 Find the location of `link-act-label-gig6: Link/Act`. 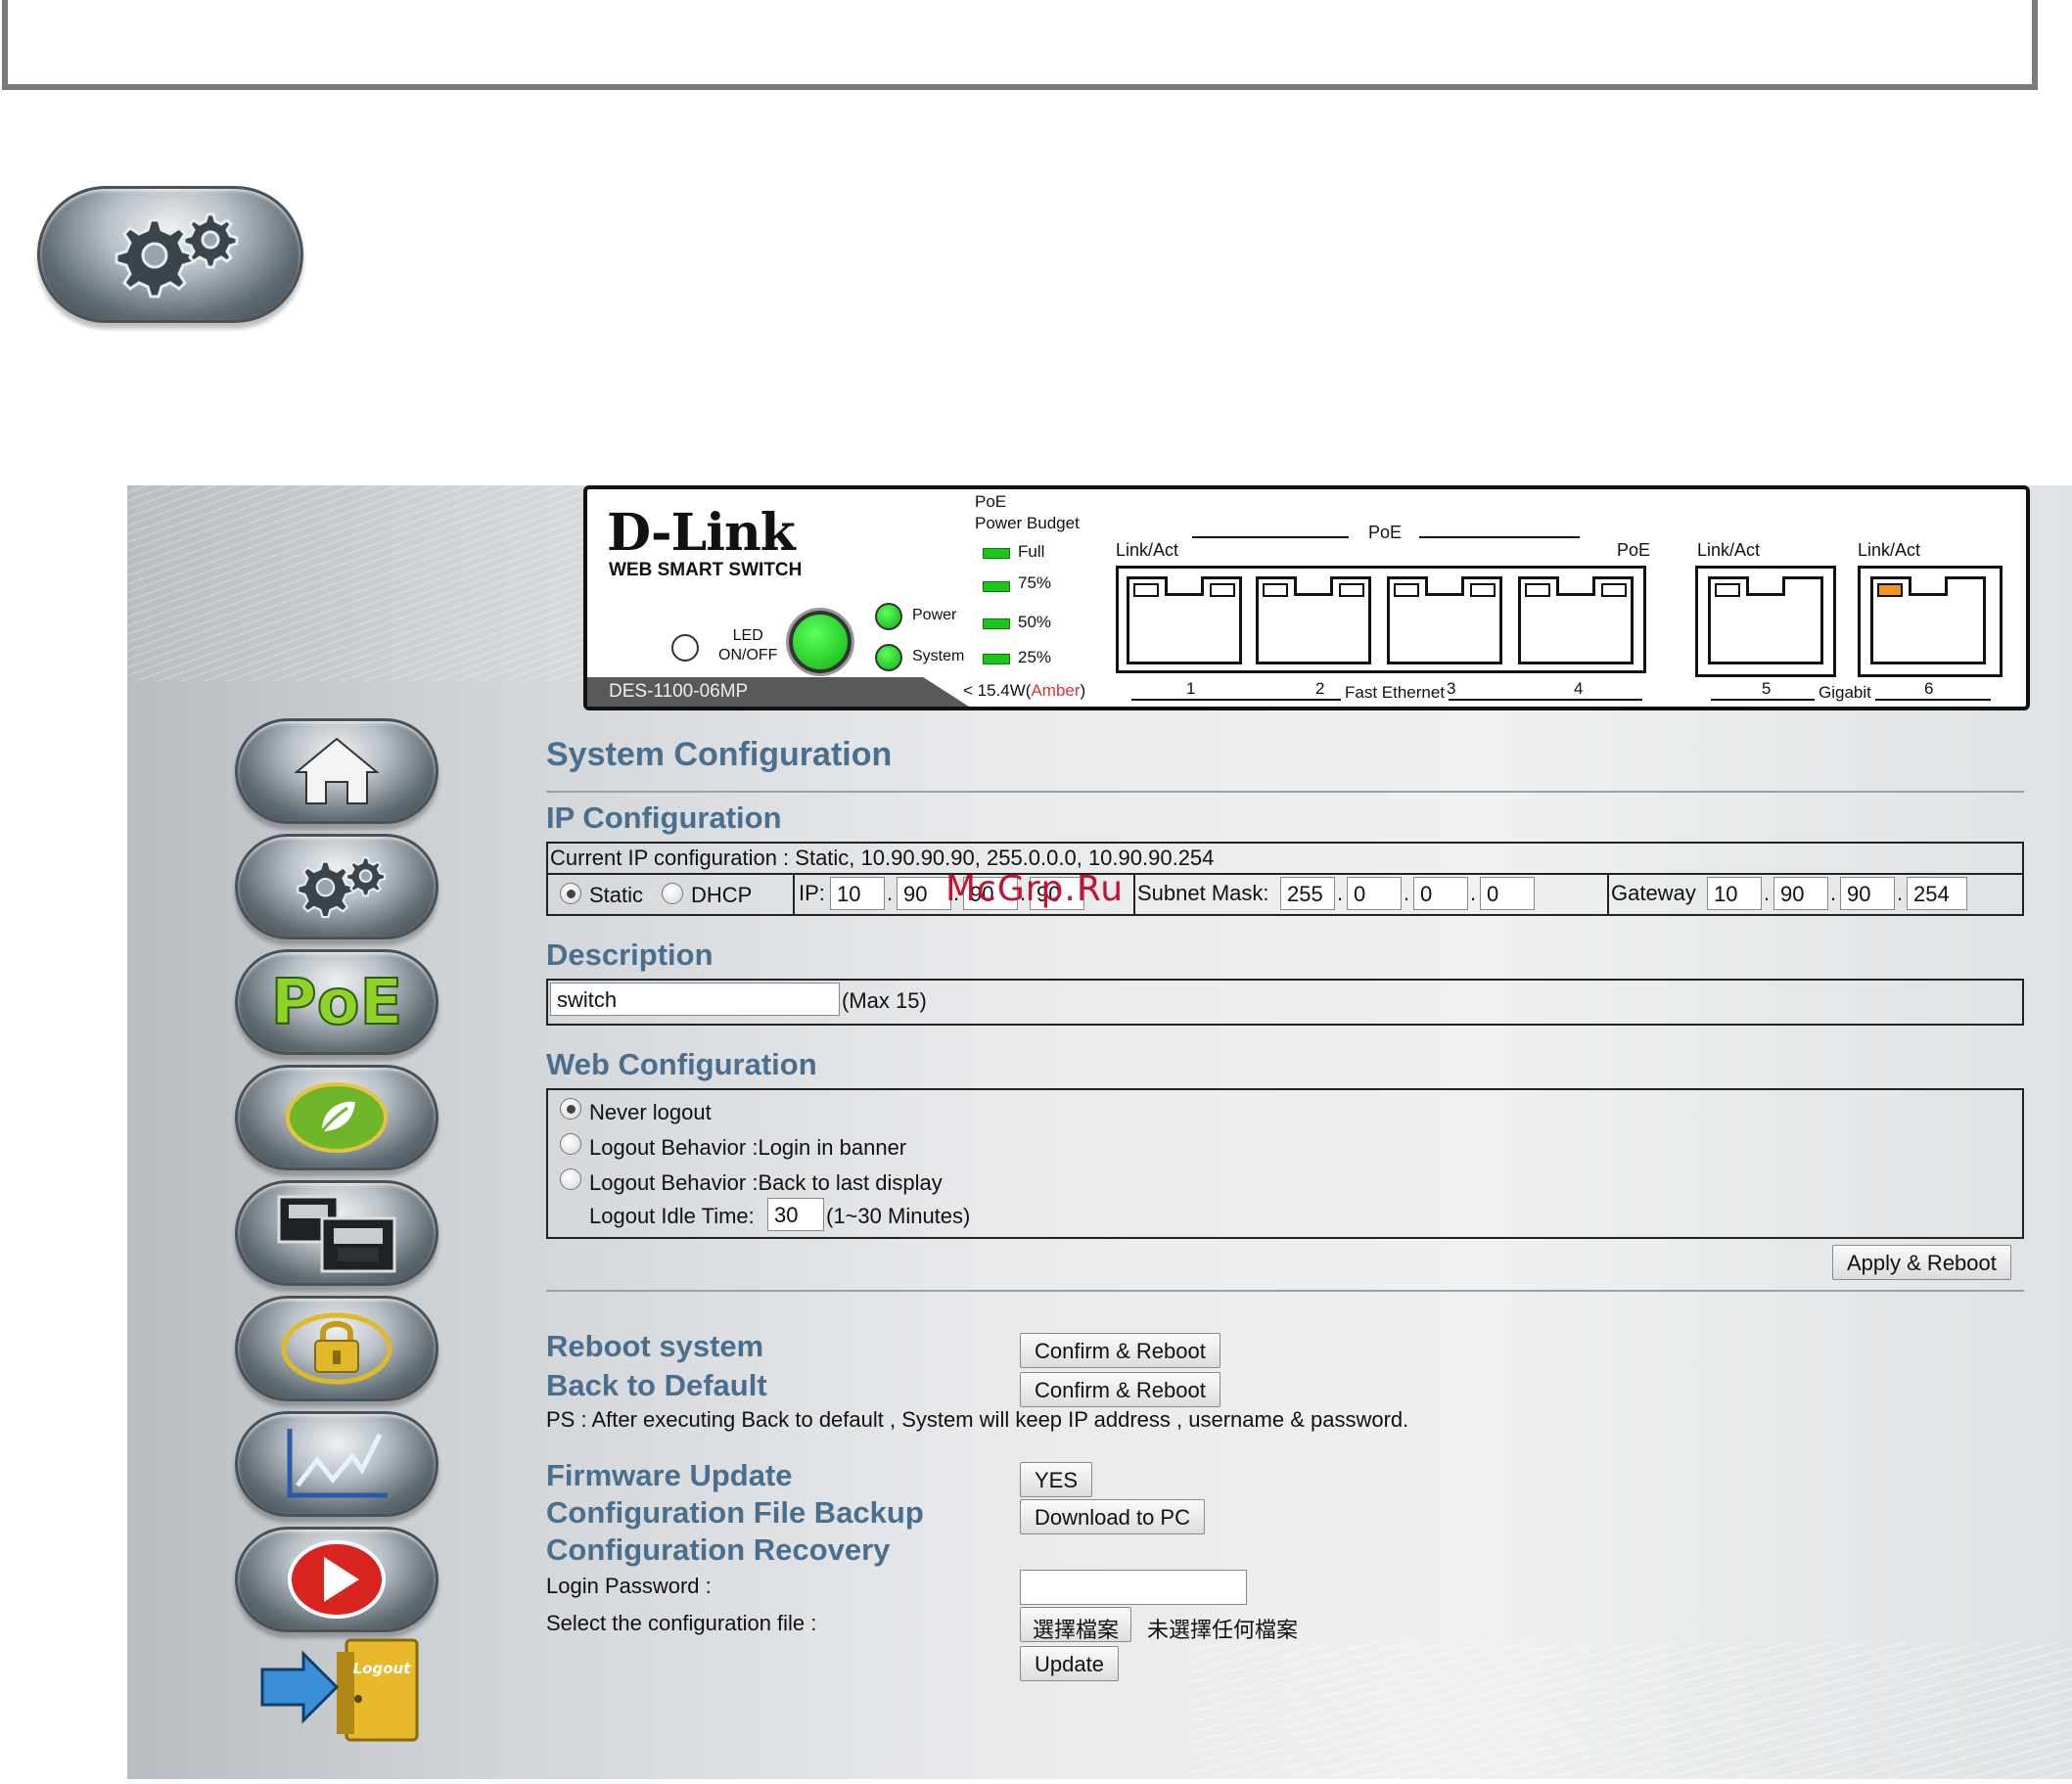

link-act-label-gig6: Link/Act is located at coordinates (1889, 550).